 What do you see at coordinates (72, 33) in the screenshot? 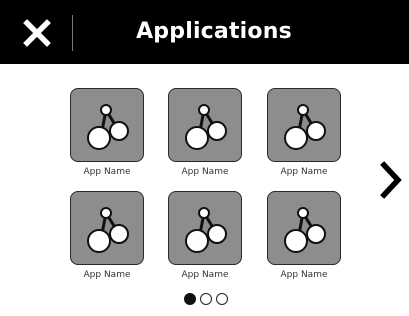
I see `header-divider` at bounding box center [72, 33].